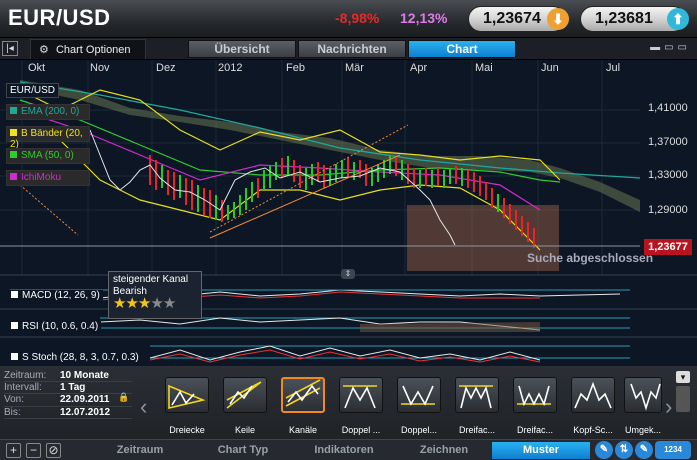 The image size is (697, 460). What do you see at coordinates (604, 450) in the screenshot?
I see `pencil-icon: ✎` at bounding box center [604, 450].